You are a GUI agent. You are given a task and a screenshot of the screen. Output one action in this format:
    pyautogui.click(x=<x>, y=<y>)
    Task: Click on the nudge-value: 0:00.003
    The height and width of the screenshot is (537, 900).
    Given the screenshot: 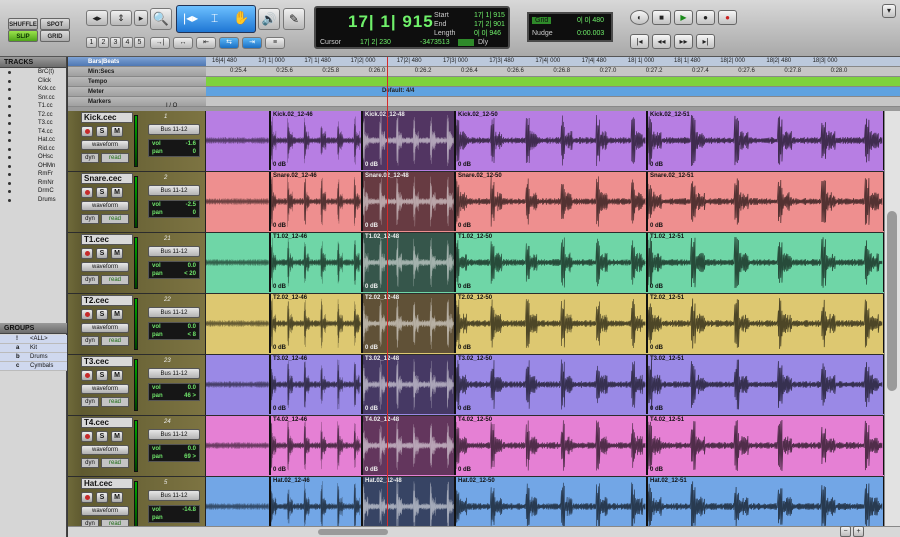 What is the action you would take?
    pyautogui.click(x=590, y=33)
    